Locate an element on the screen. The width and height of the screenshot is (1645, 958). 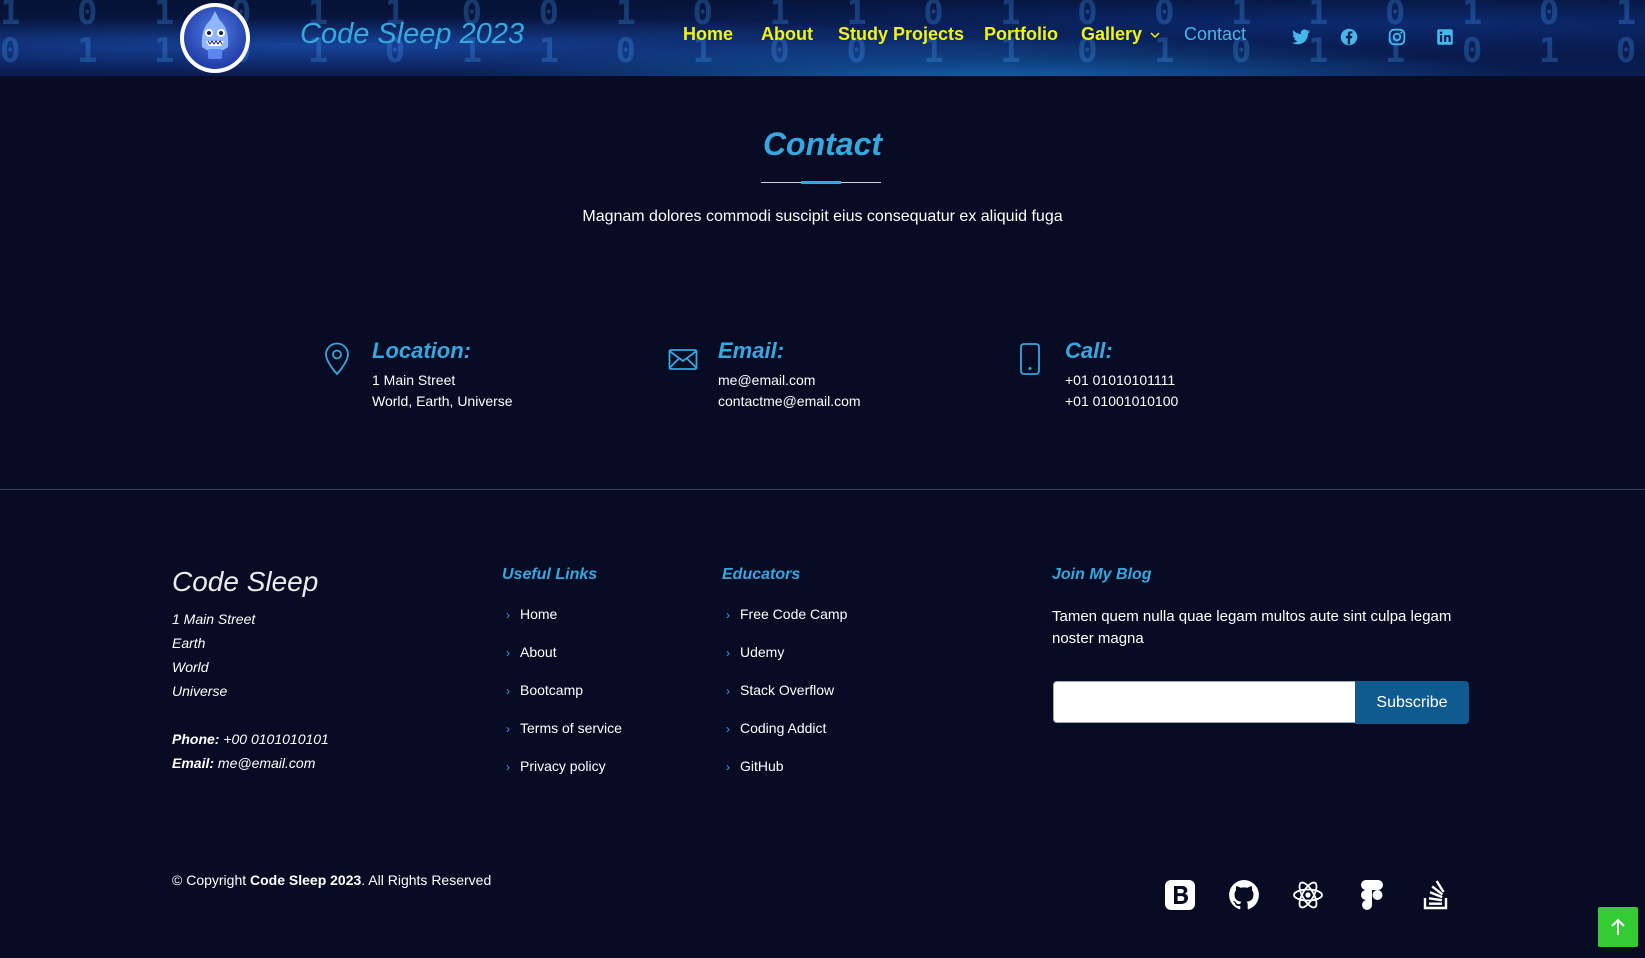
footer-phone-value: +00 0101010101 is located at coordinates (276, 739).